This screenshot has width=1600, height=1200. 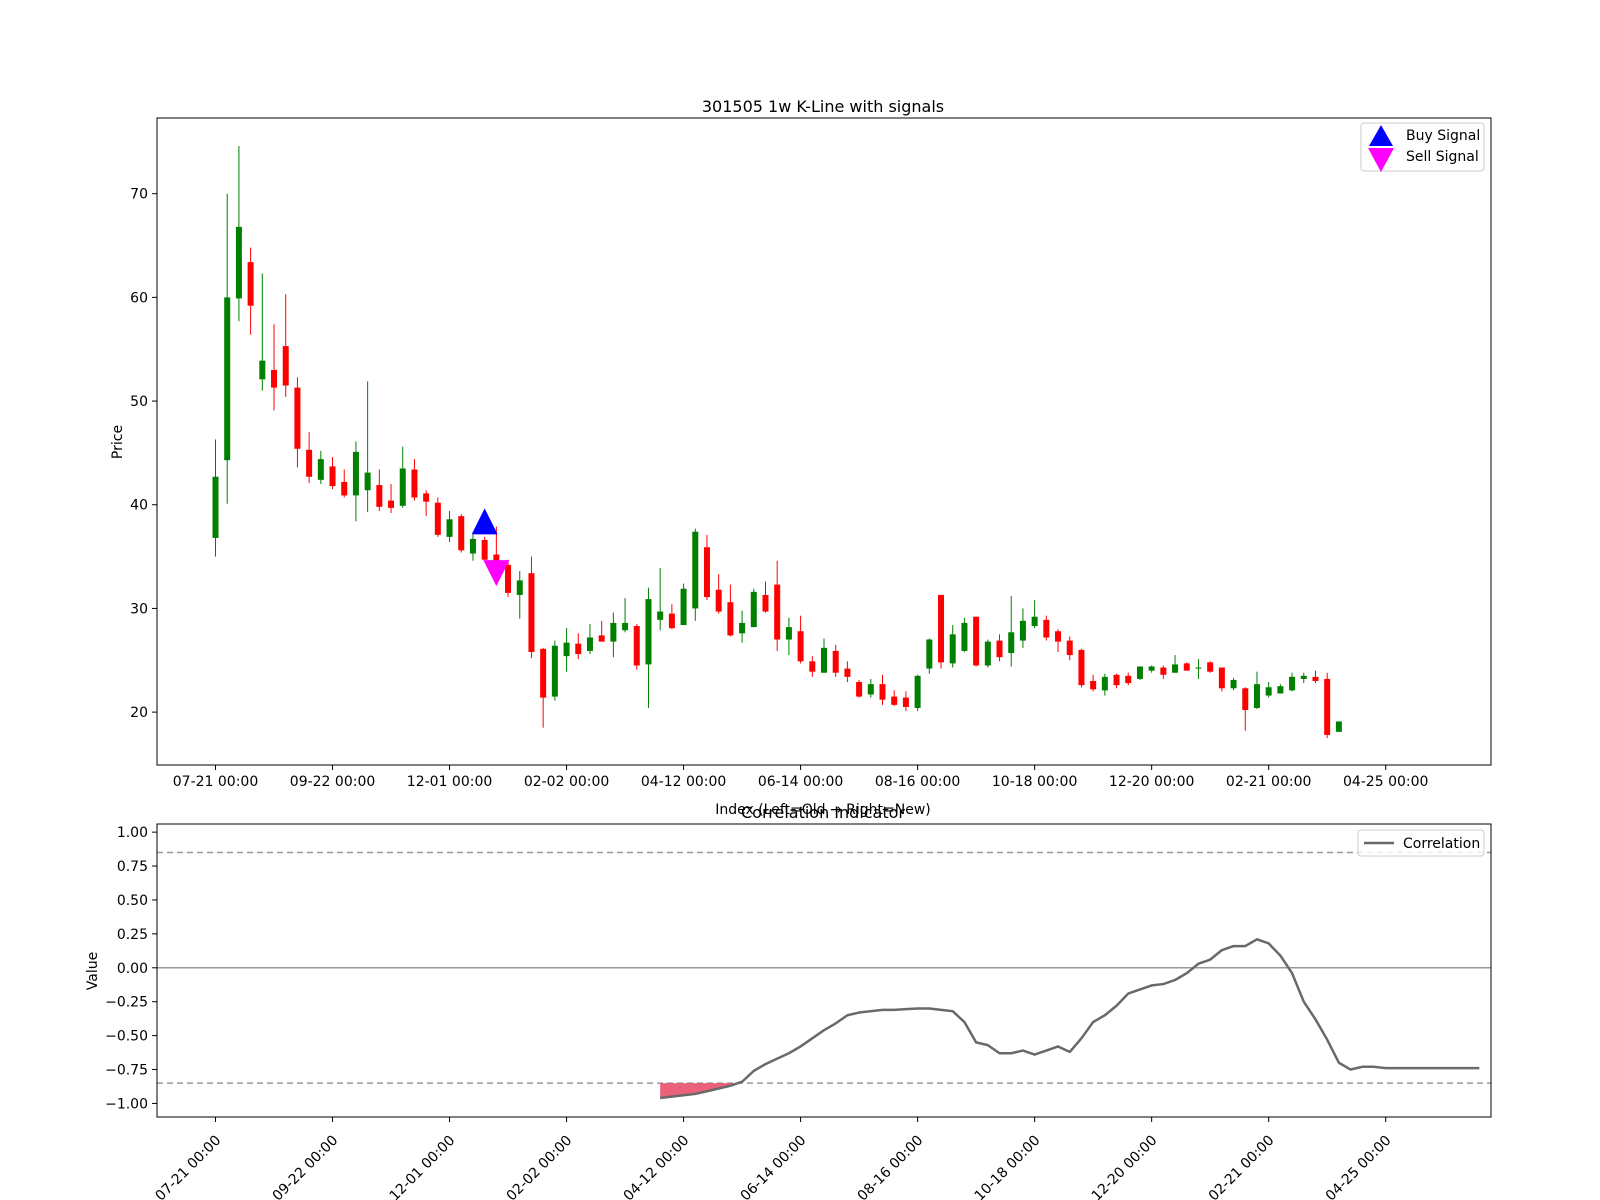 What do you see at coordinates (823, 812) in the screenshot?
I see `correlation-title: Correlation Indicator` at bounding box center [823, 812].